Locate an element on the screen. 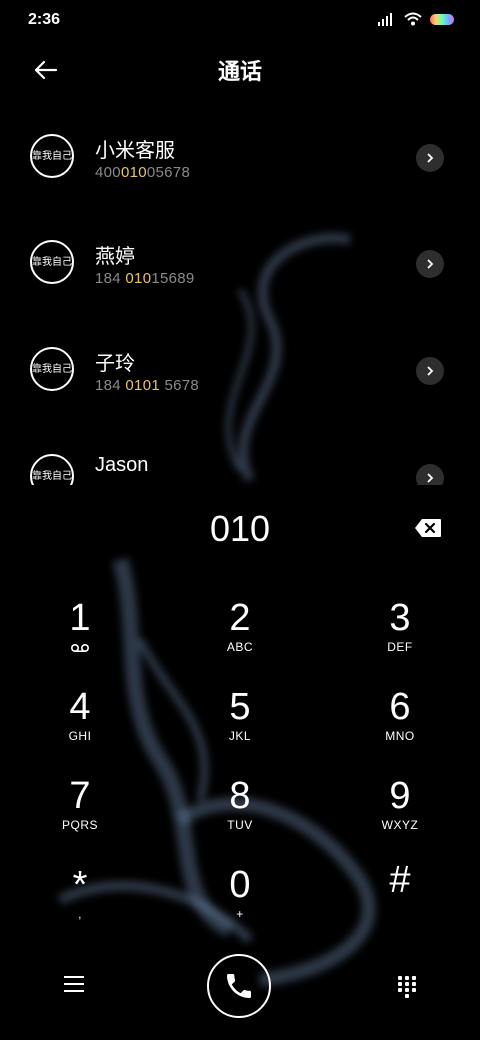  dialpad-icon is located at coordinates (407, 988).